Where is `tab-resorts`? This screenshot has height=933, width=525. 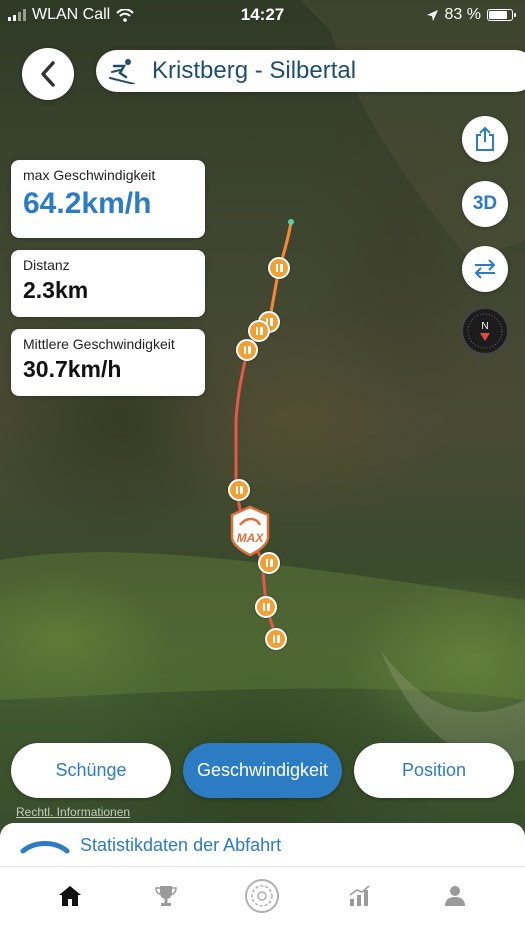 tab-resorts is located at coordinates (262, 896).